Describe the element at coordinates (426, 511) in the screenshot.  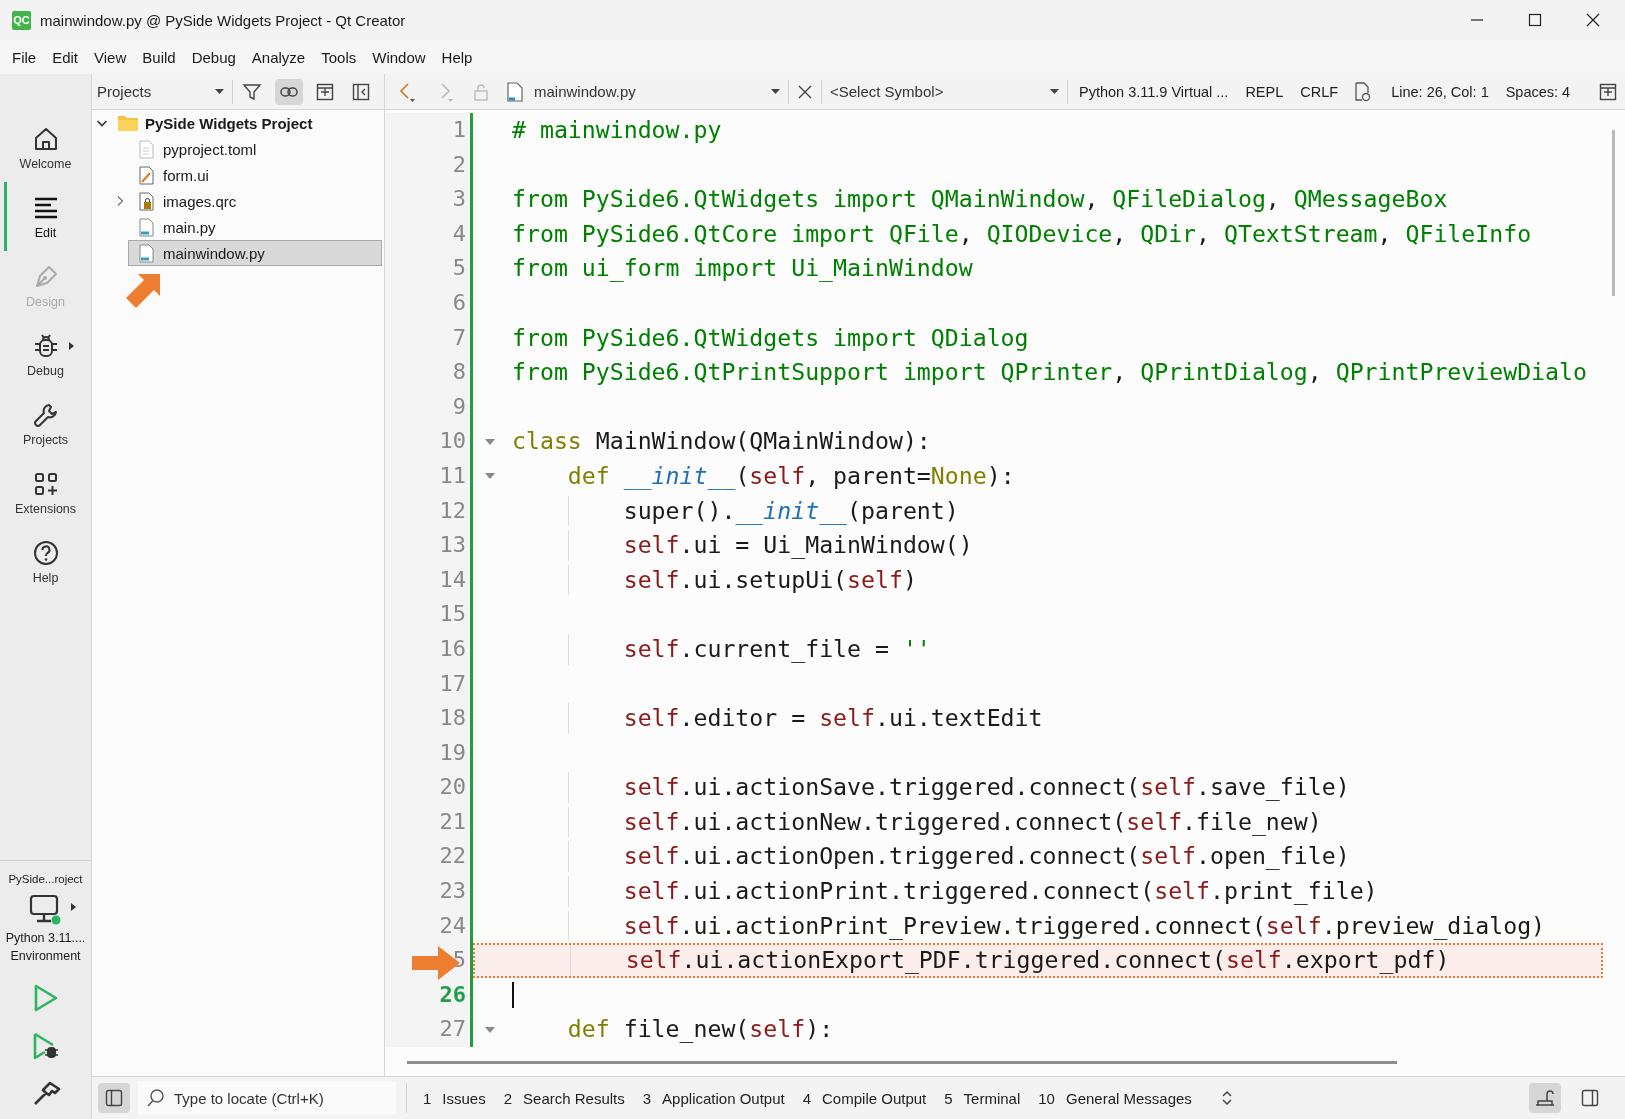
I see `line-number: 12` at that location.